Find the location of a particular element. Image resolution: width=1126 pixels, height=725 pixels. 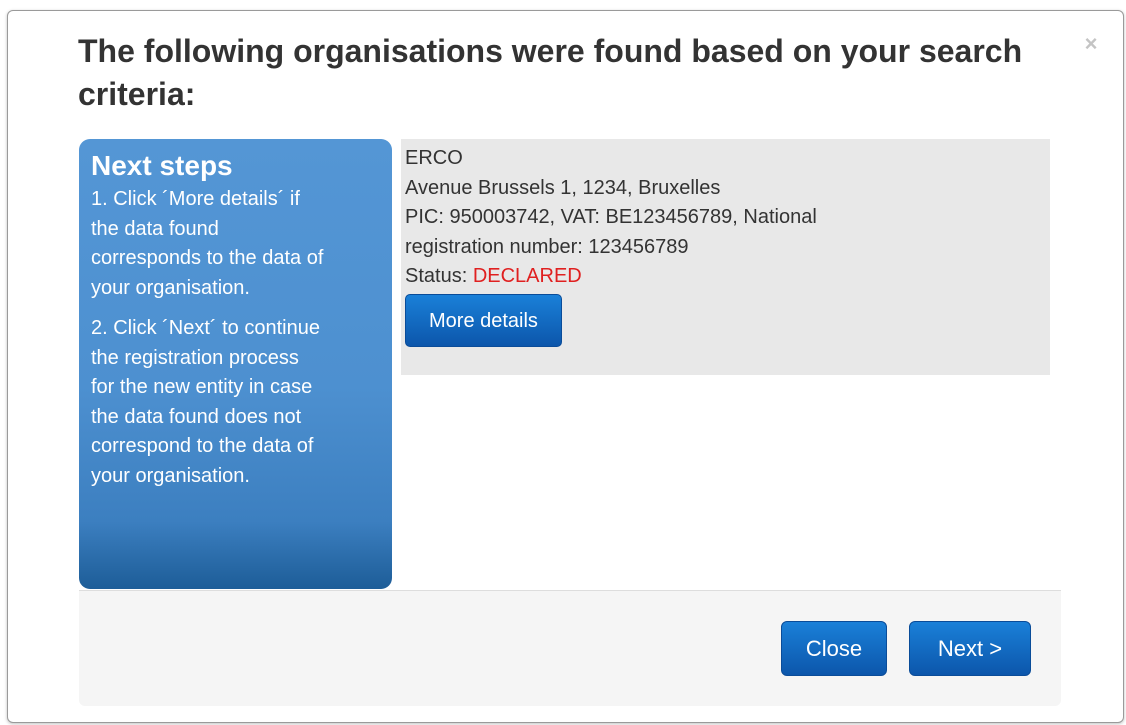

step-2-line: correspond to the data of is located at coordinates (202, 446).